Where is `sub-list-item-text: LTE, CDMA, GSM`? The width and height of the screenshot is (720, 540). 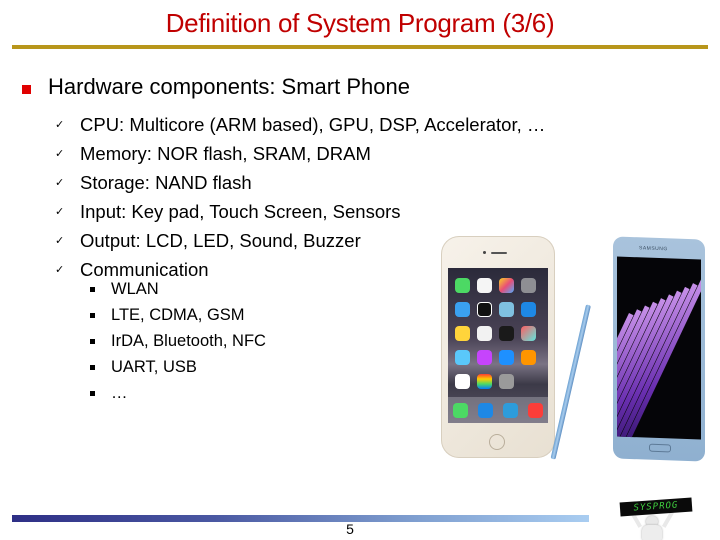
sub-list-item-text: LTE, CDMA, GSM is located at coordinates (178, 314).